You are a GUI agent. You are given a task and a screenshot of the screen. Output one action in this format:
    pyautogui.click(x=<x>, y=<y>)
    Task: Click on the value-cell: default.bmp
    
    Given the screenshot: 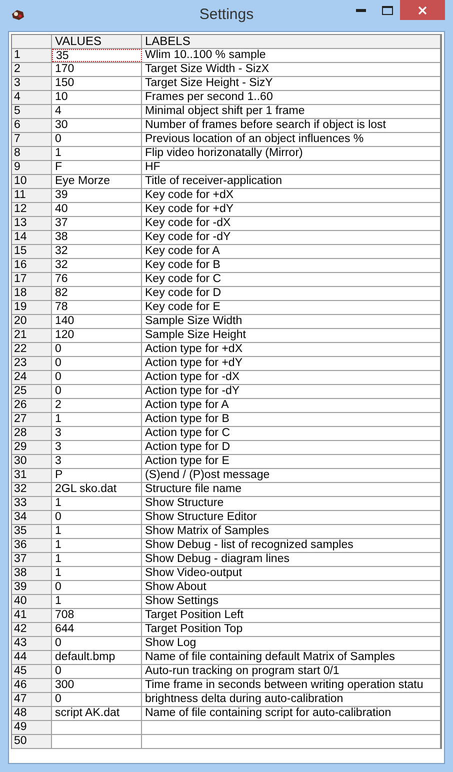 What is the action you would take?
    pyautogui.click(x=97, y=657)
    